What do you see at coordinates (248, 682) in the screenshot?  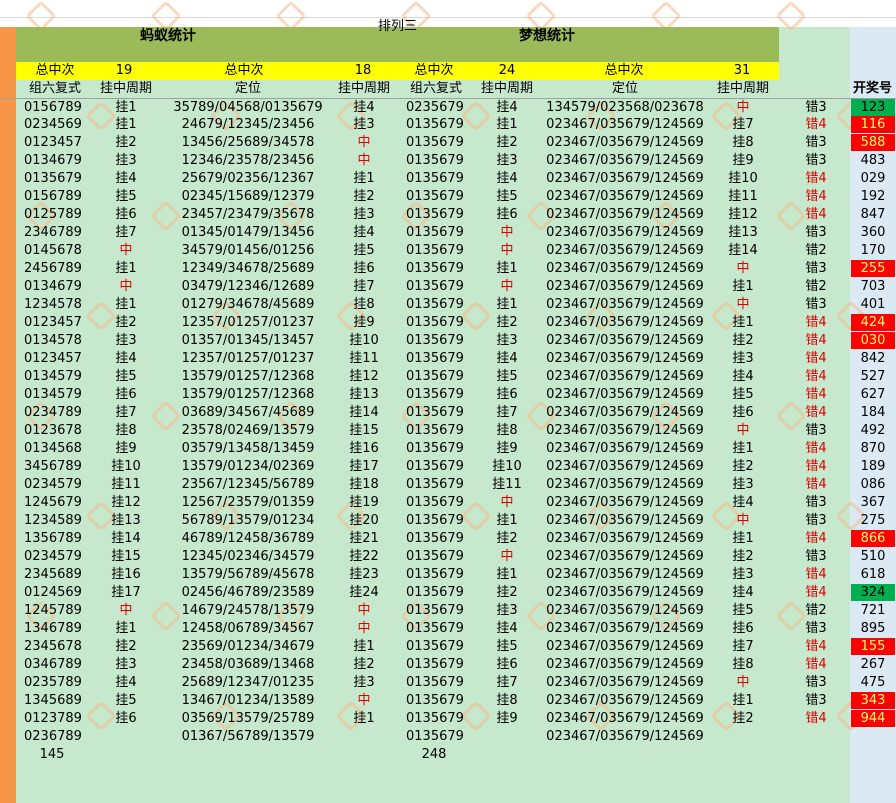 I see `cell-position-left: 25689/12347/01235` at bounding box center [248, 682].